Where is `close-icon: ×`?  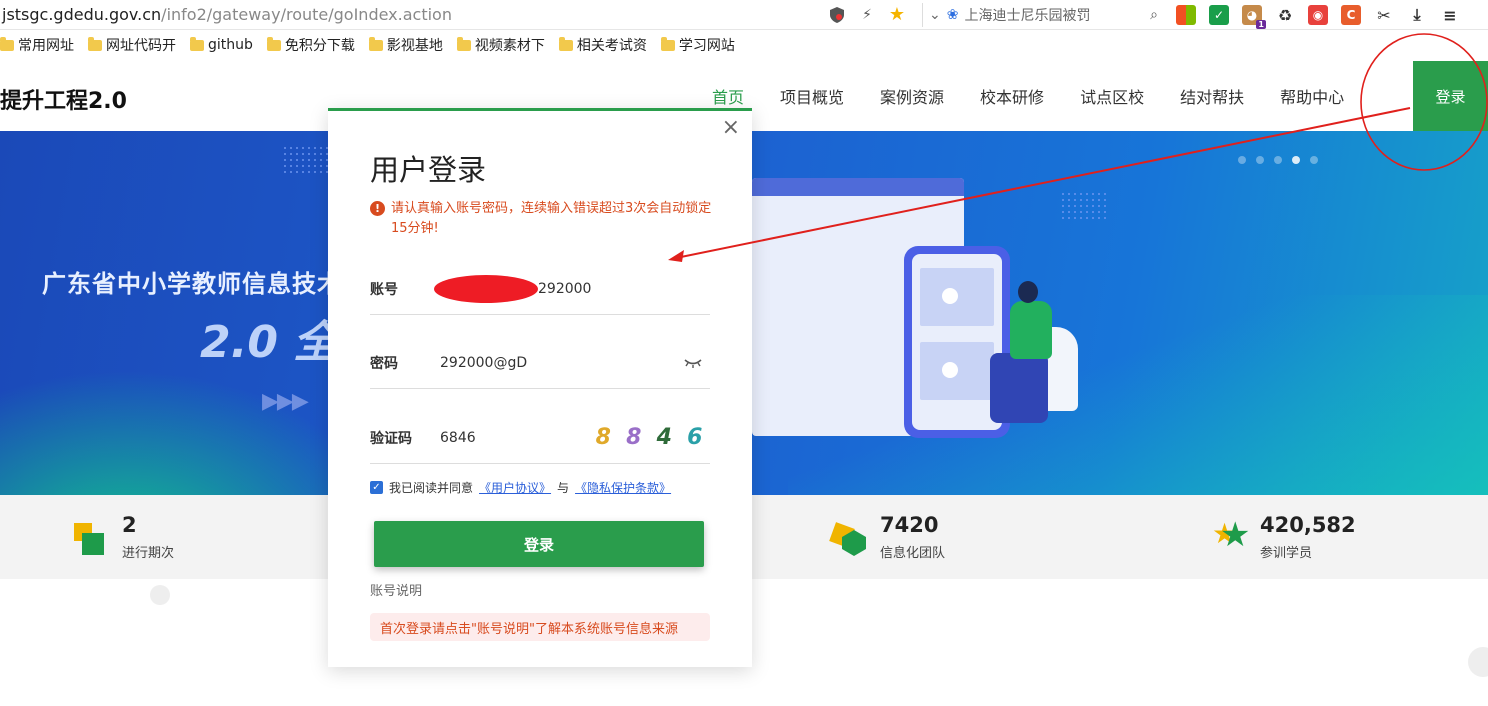
close-icon: × is located at coordinates (731, 127).